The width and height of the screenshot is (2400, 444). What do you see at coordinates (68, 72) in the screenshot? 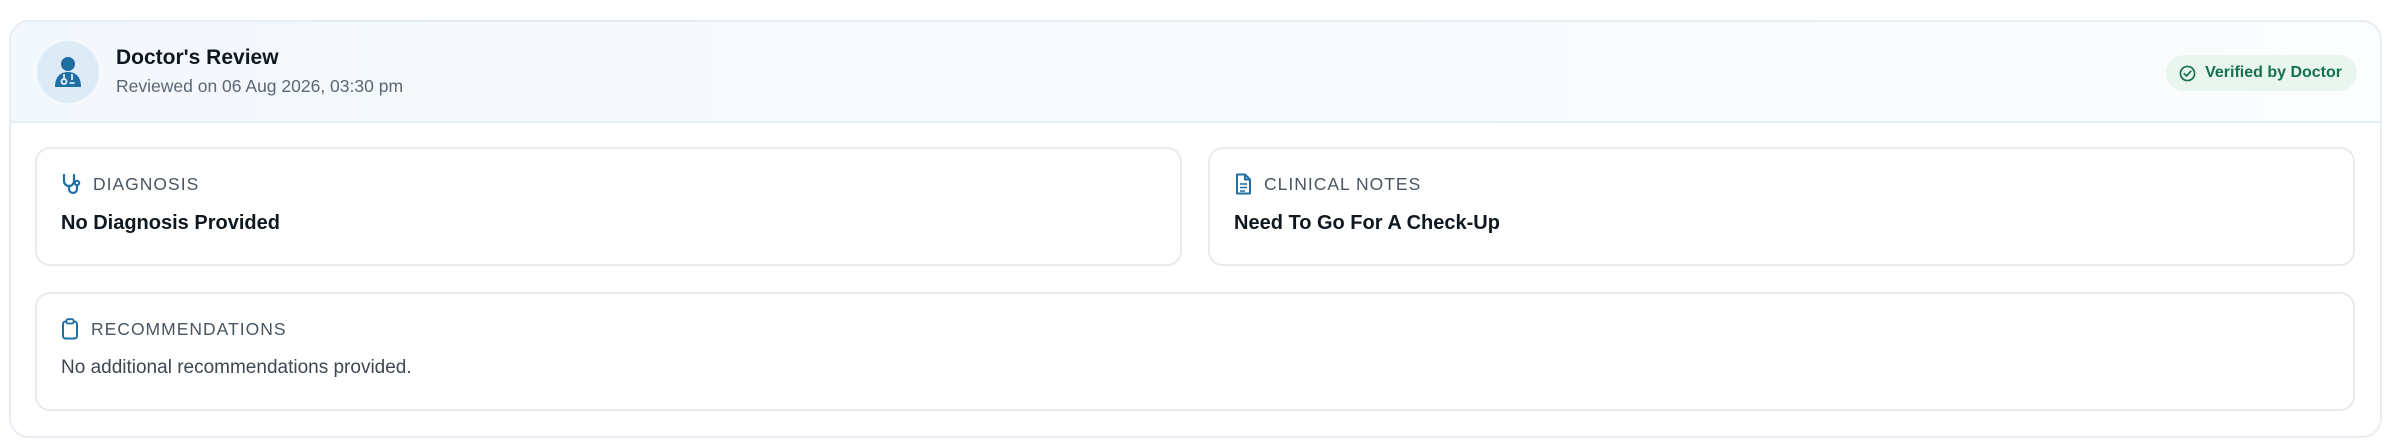
I see `doctor-icon` at bounding box center [68, 72].